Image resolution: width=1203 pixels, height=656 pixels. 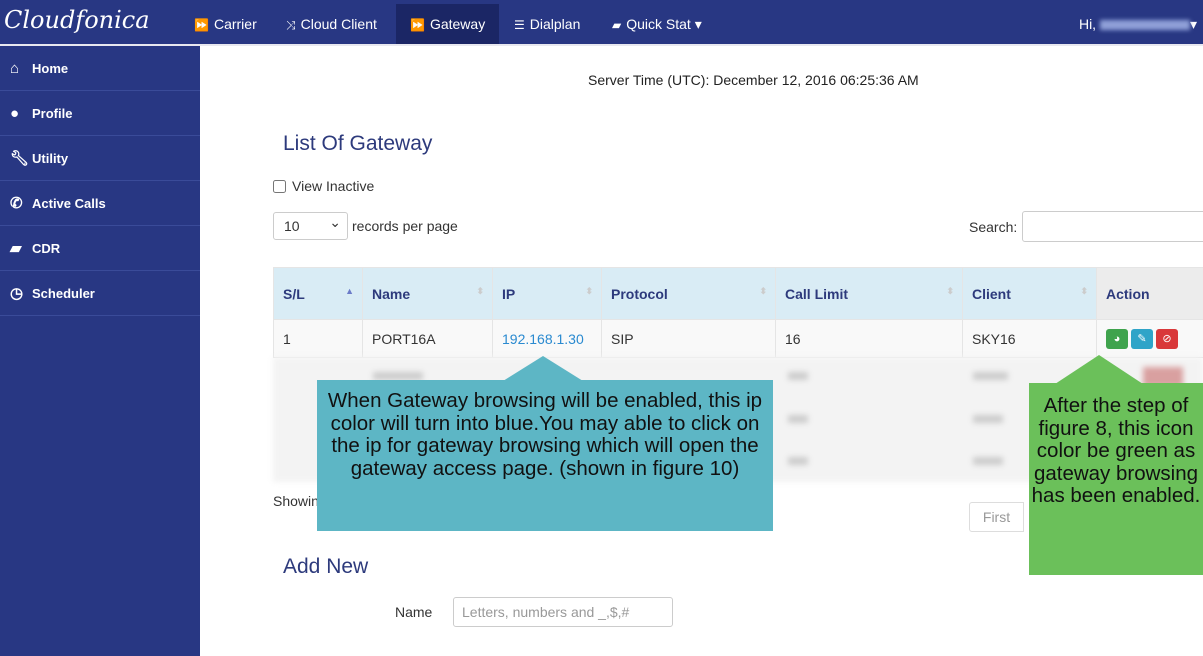 I want to click on list-icon: ☰, so click(x=519, y=25).